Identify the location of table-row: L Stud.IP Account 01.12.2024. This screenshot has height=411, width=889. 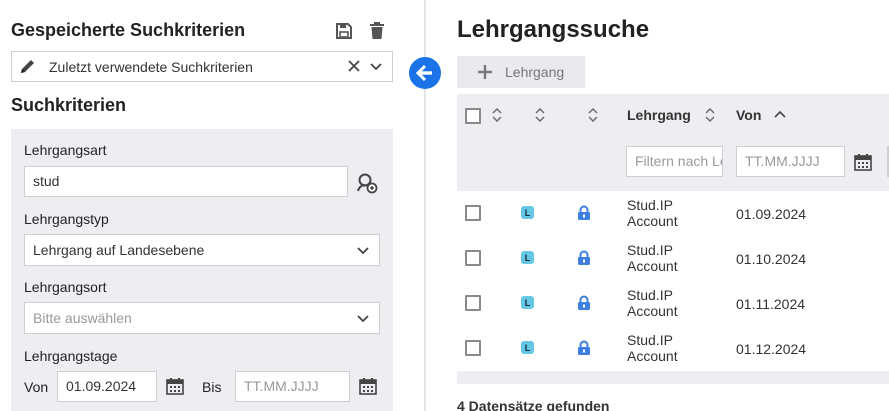
(673, 348).